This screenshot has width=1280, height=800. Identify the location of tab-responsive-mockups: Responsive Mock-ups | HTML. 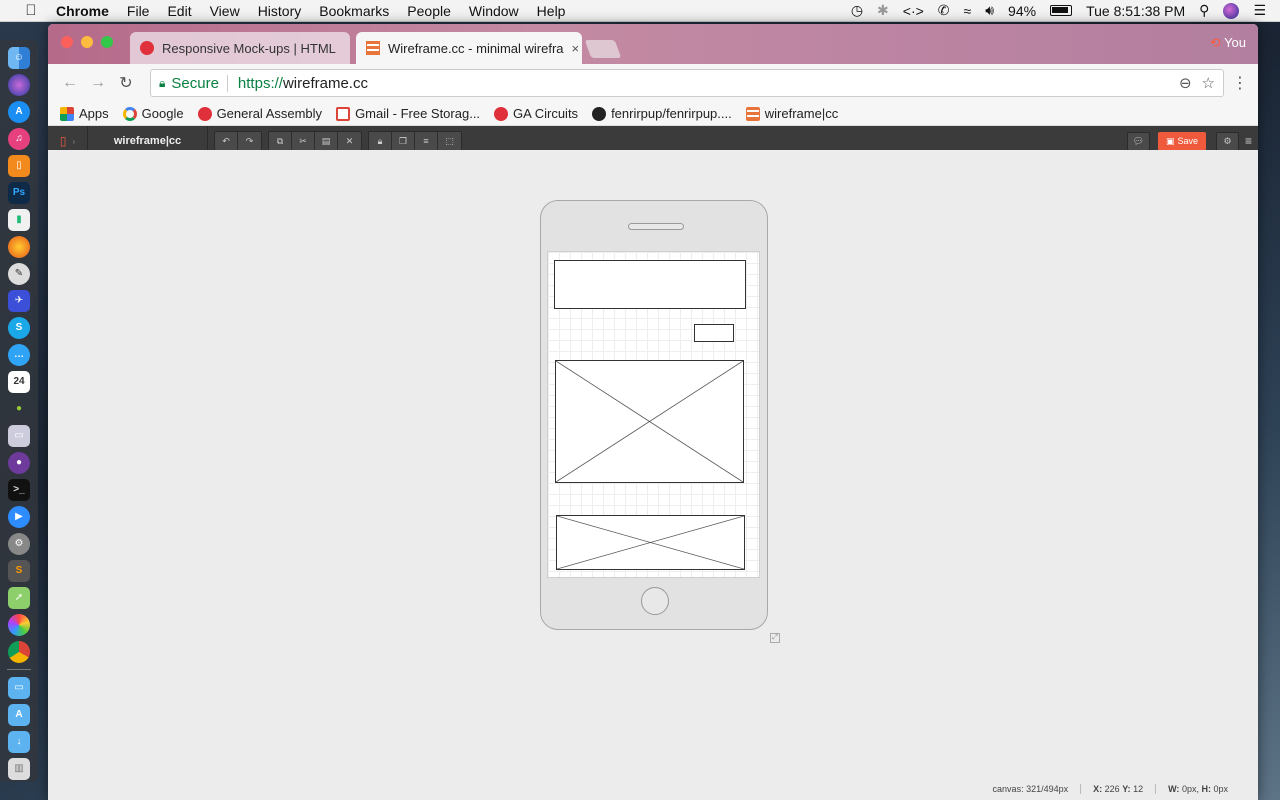
(240, 48).